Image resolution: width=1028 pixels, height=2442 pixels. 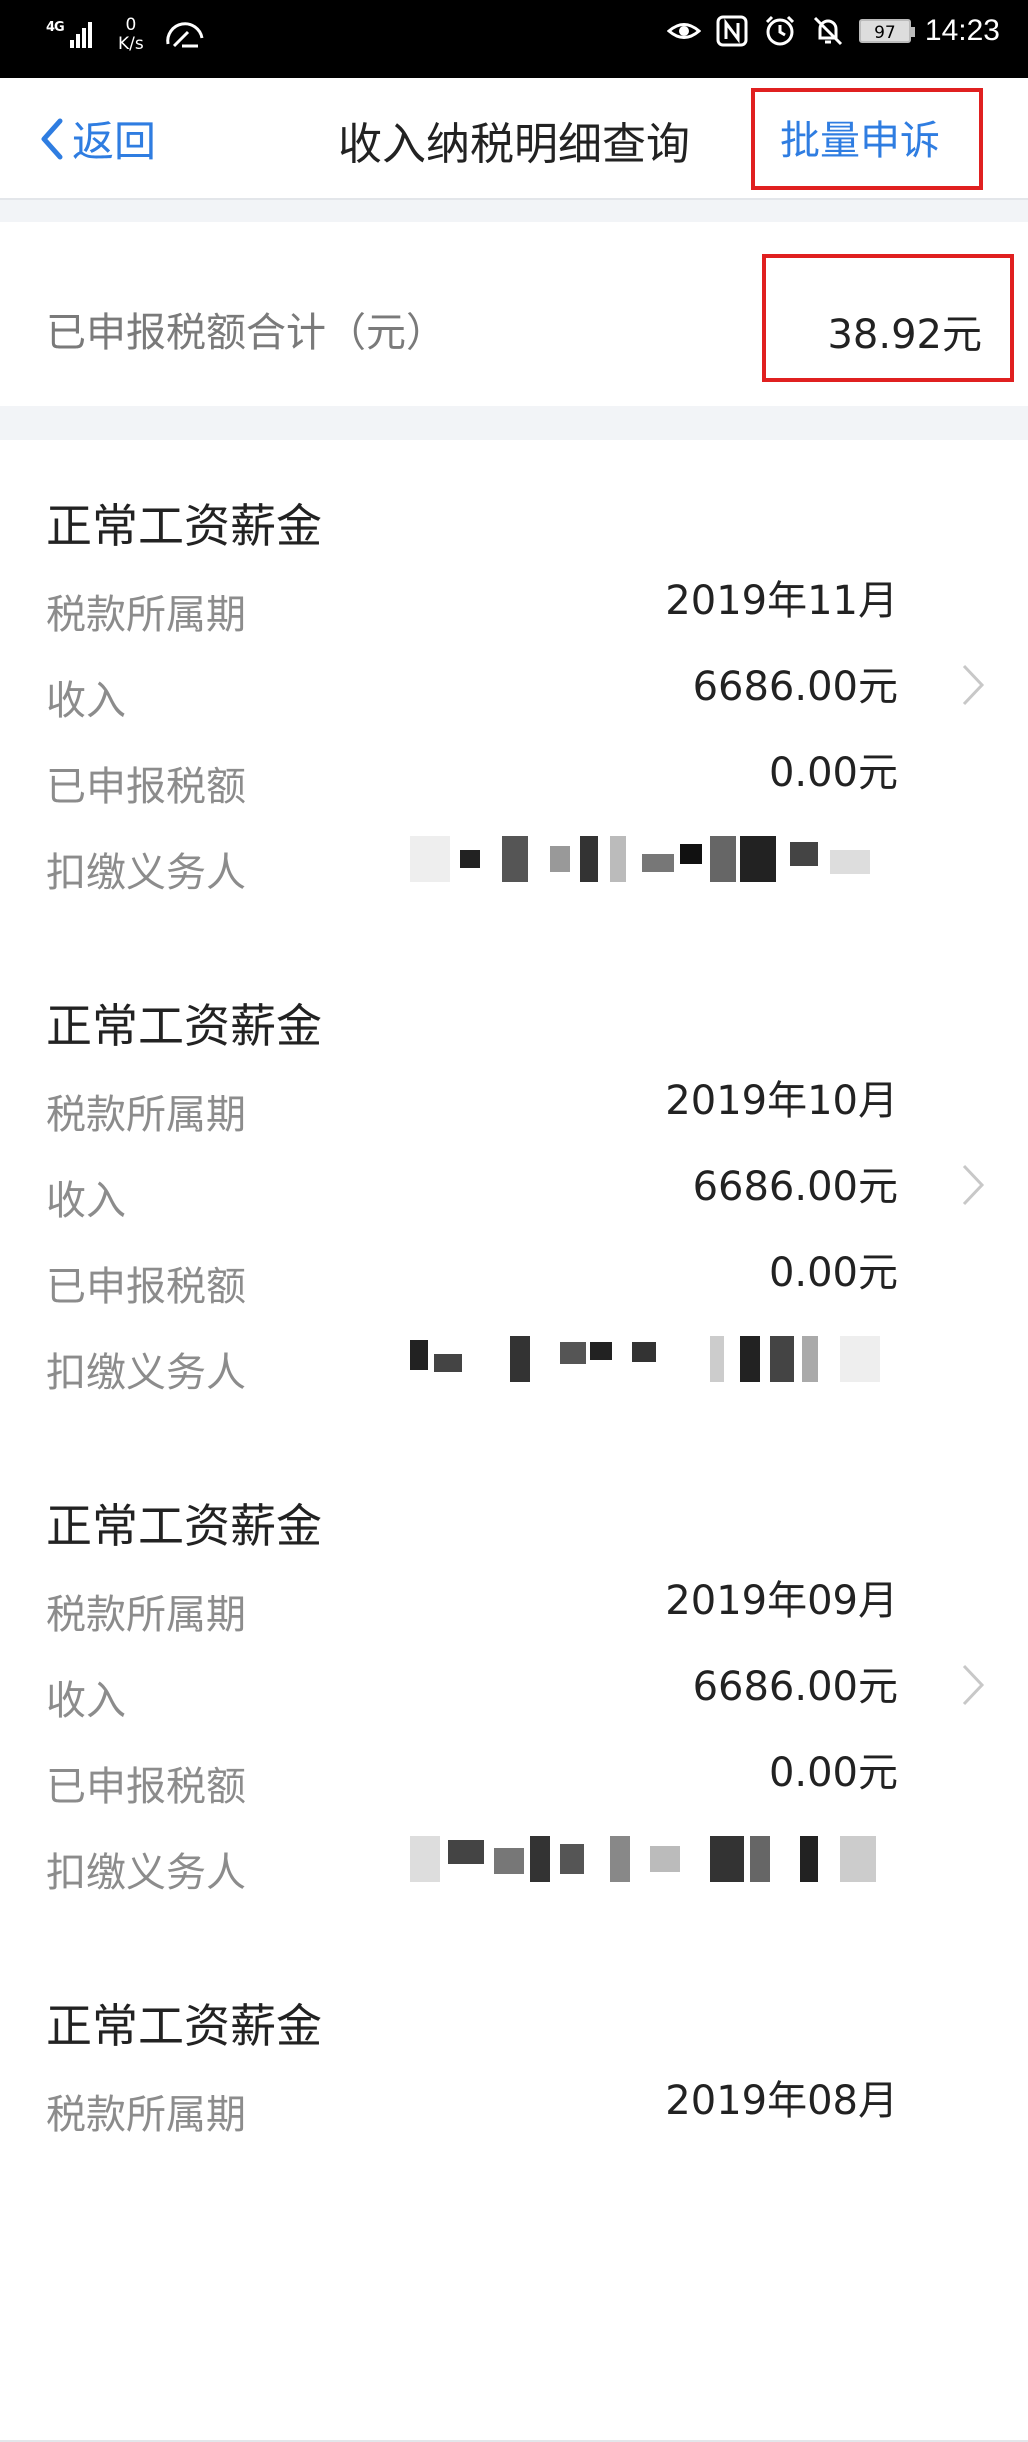 What do you see at coordinates (827, 31) in the screenshot?
I see `mute-bell-icon` at bounding box center [827, 31].